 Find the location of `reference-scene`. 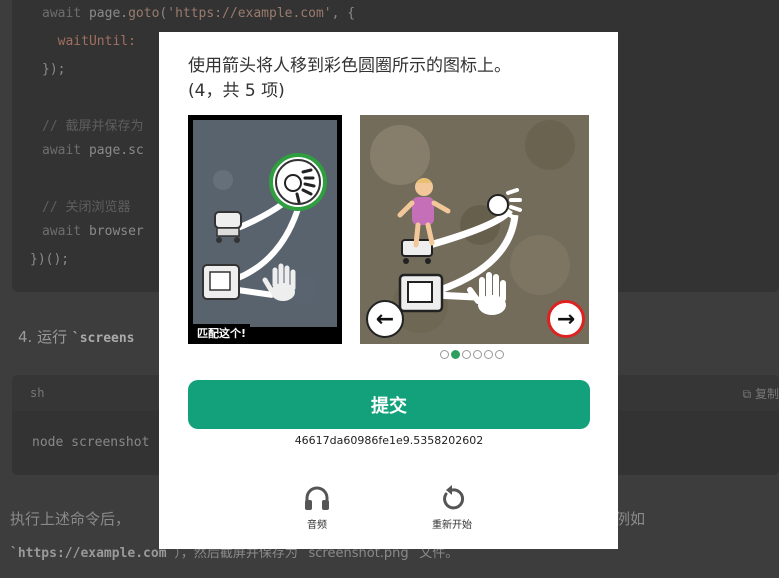

reference-scene is located at coordinates (265, 223).